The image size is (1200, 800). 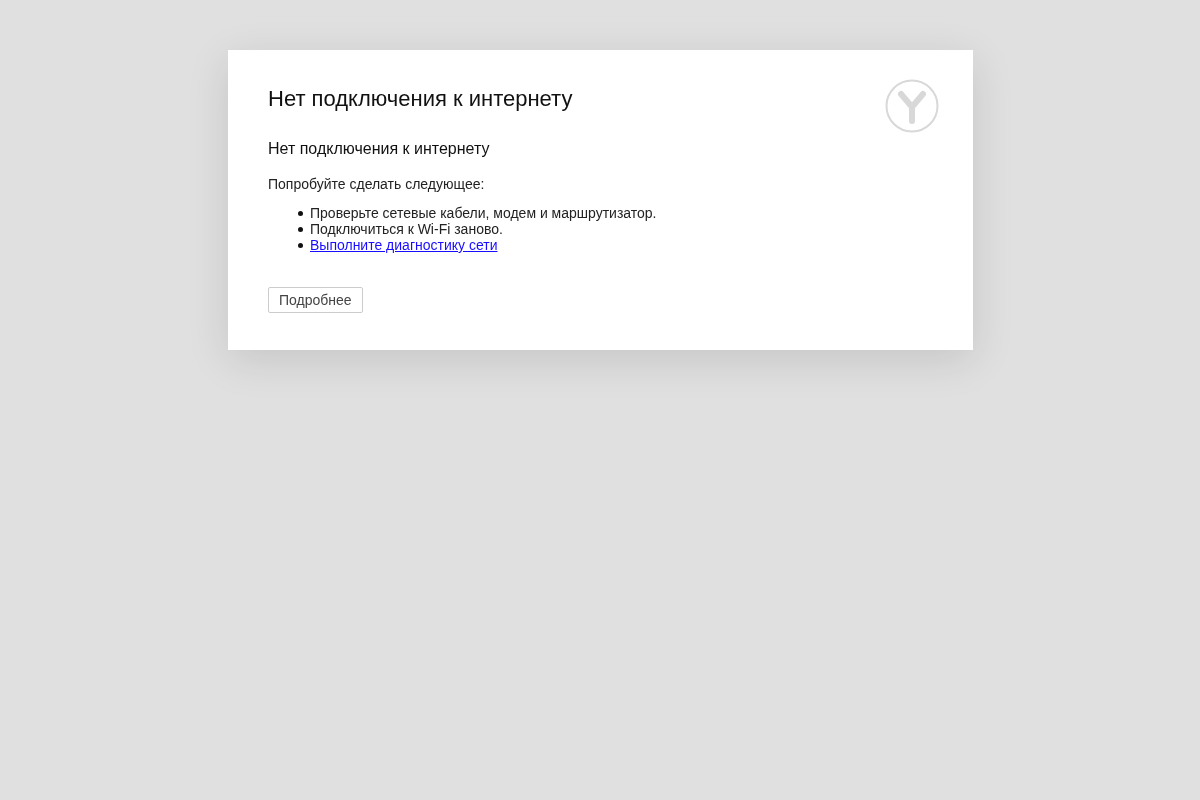 What do you see at coordinates (376, 184) in the screenshot?
I see `intro-text: Попробуйте сделать следующее:` at bounding box center [376, 184].